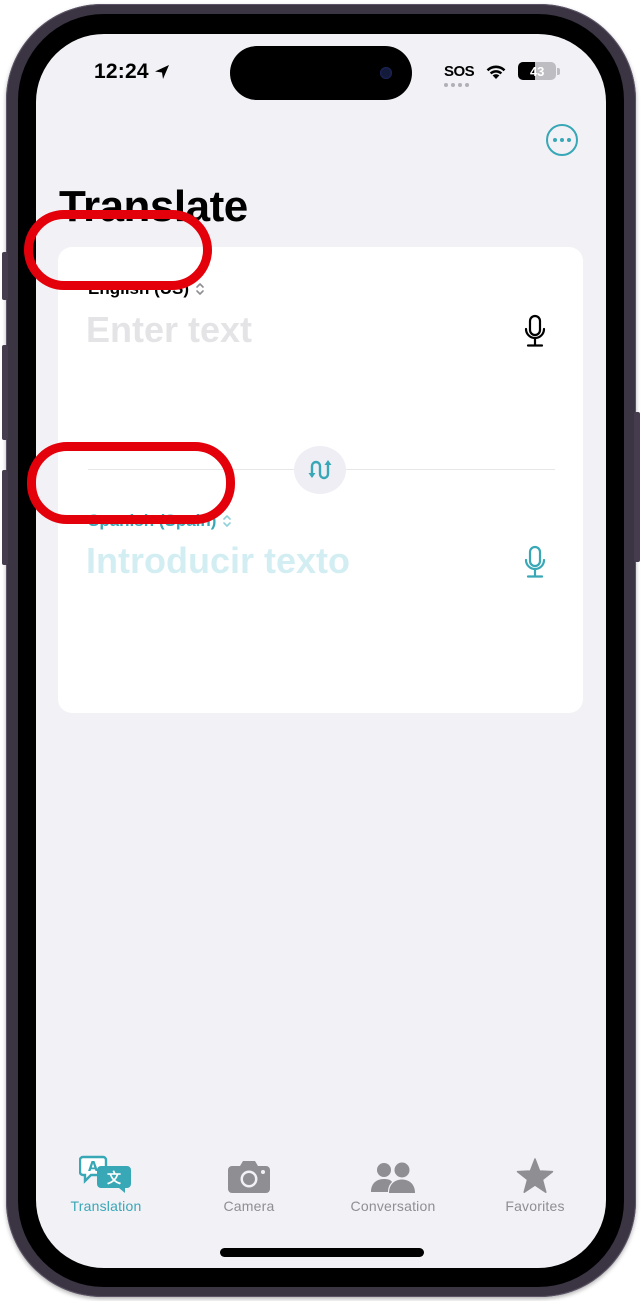  I want to click on power-button, so click(637, 487).